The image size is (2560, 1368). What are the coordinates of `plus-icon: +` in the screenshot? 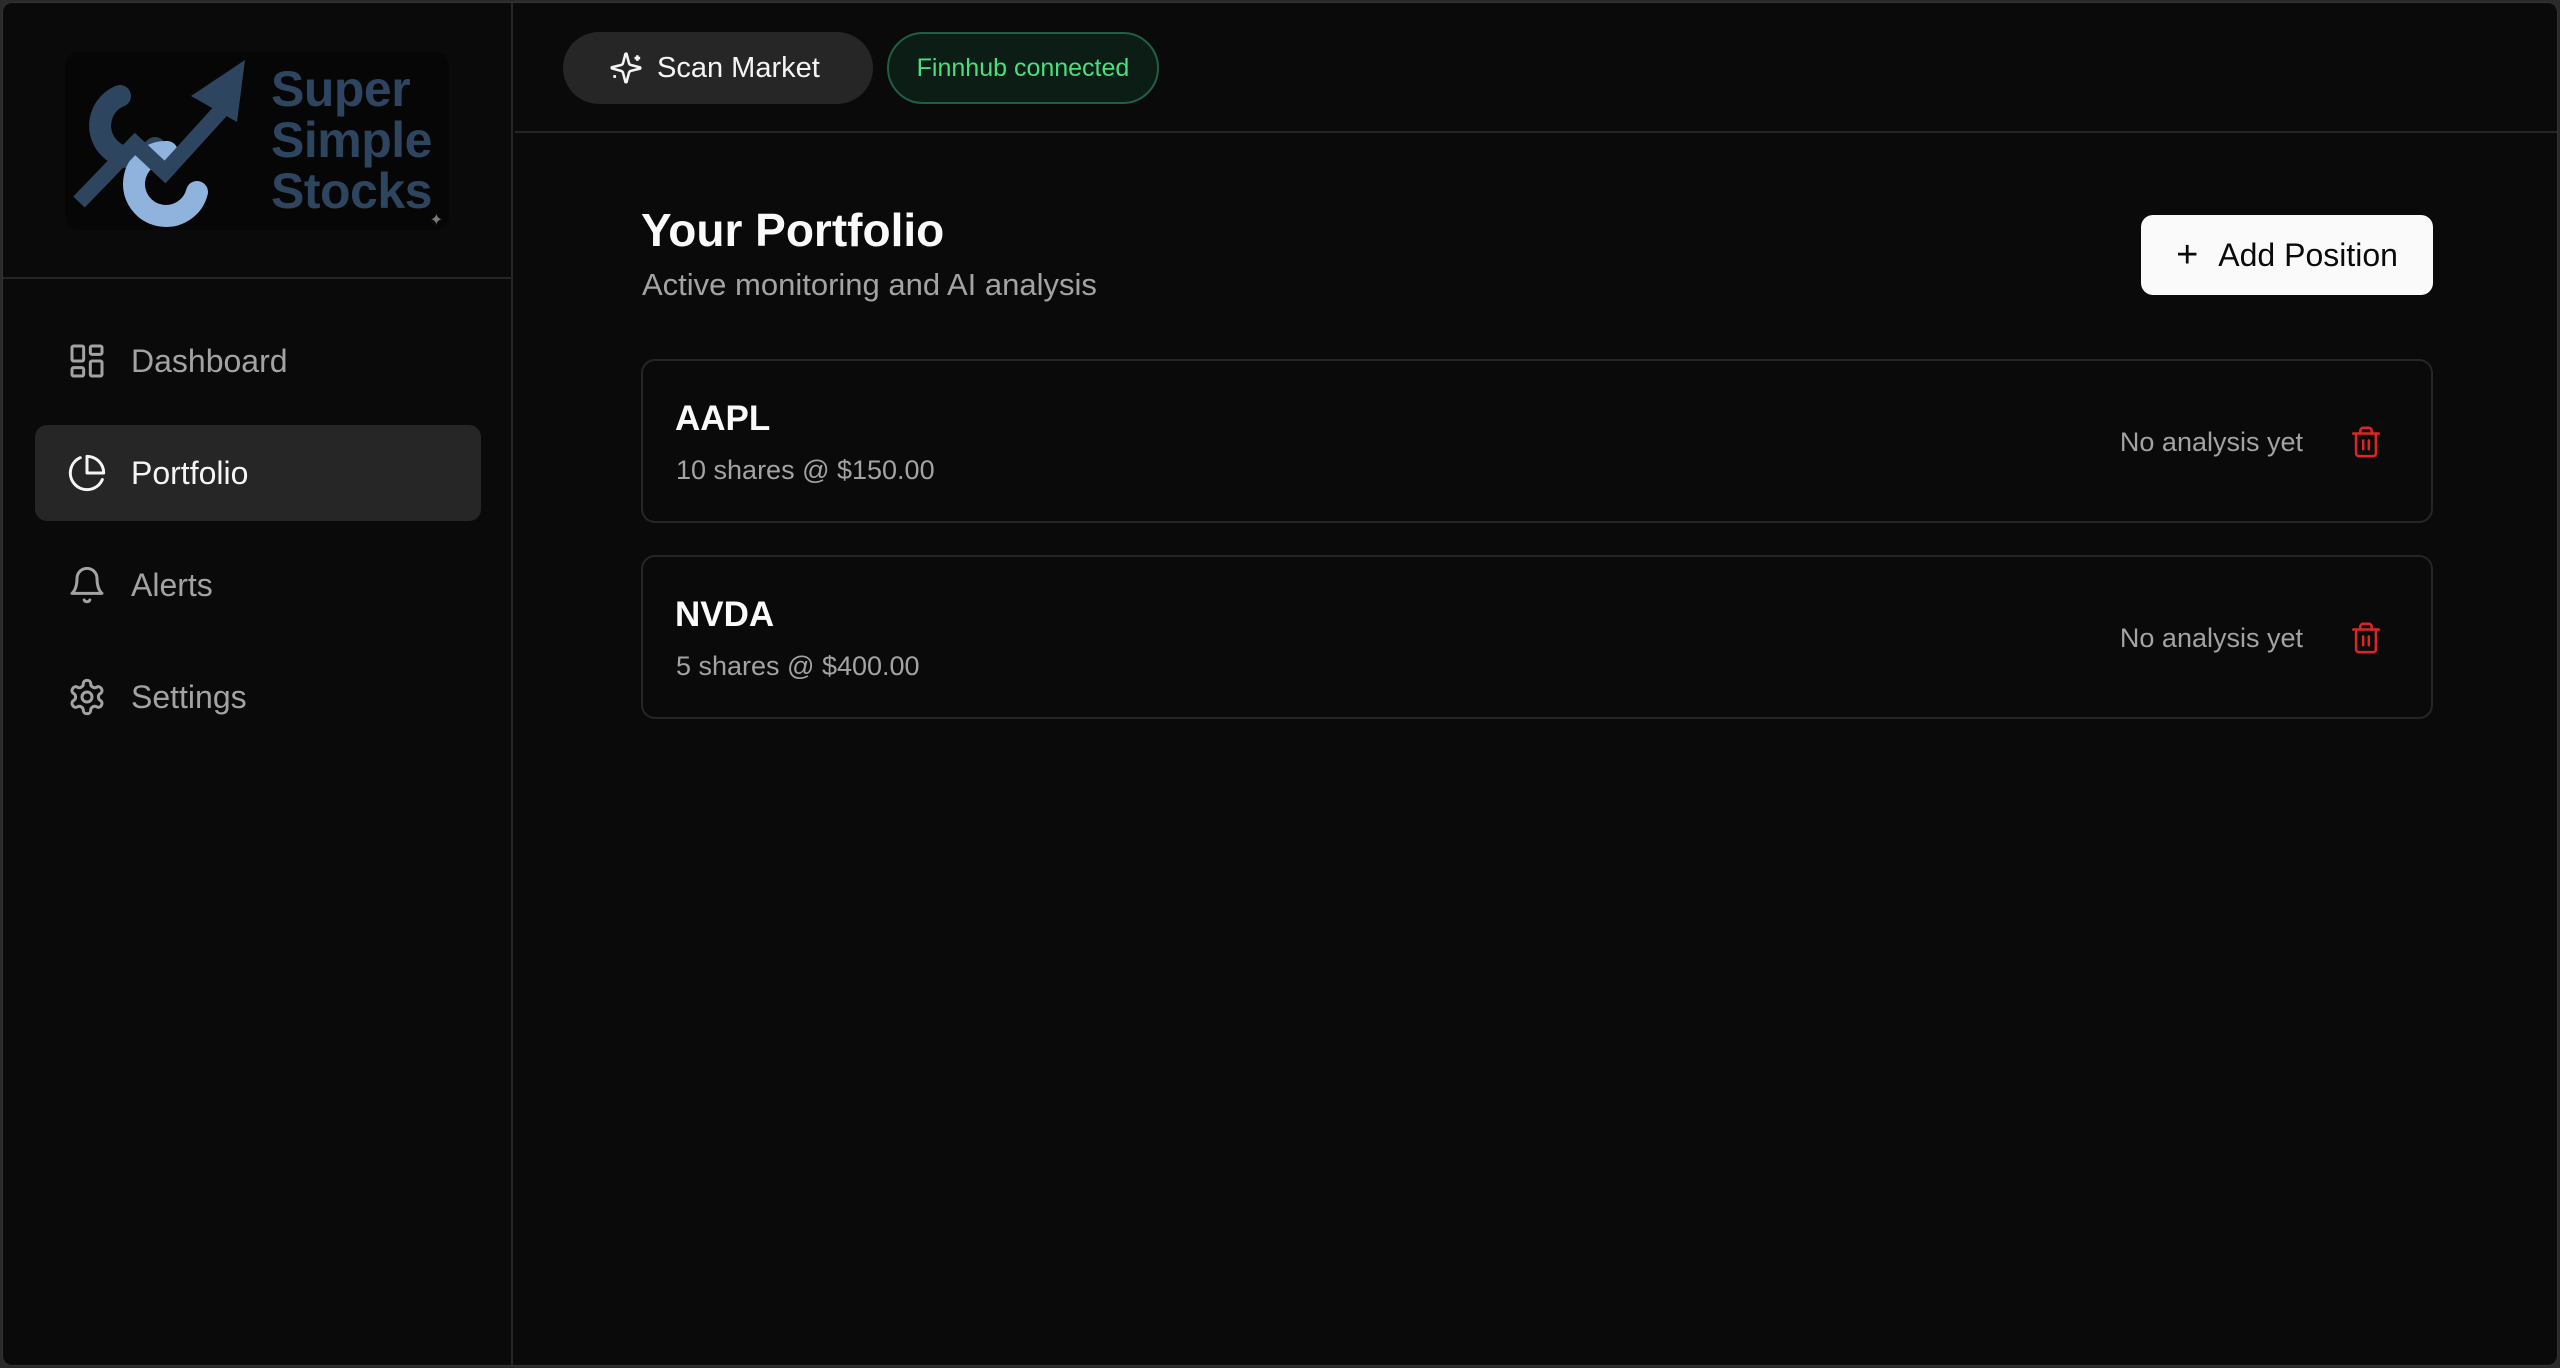 It's located at (2187, 255).